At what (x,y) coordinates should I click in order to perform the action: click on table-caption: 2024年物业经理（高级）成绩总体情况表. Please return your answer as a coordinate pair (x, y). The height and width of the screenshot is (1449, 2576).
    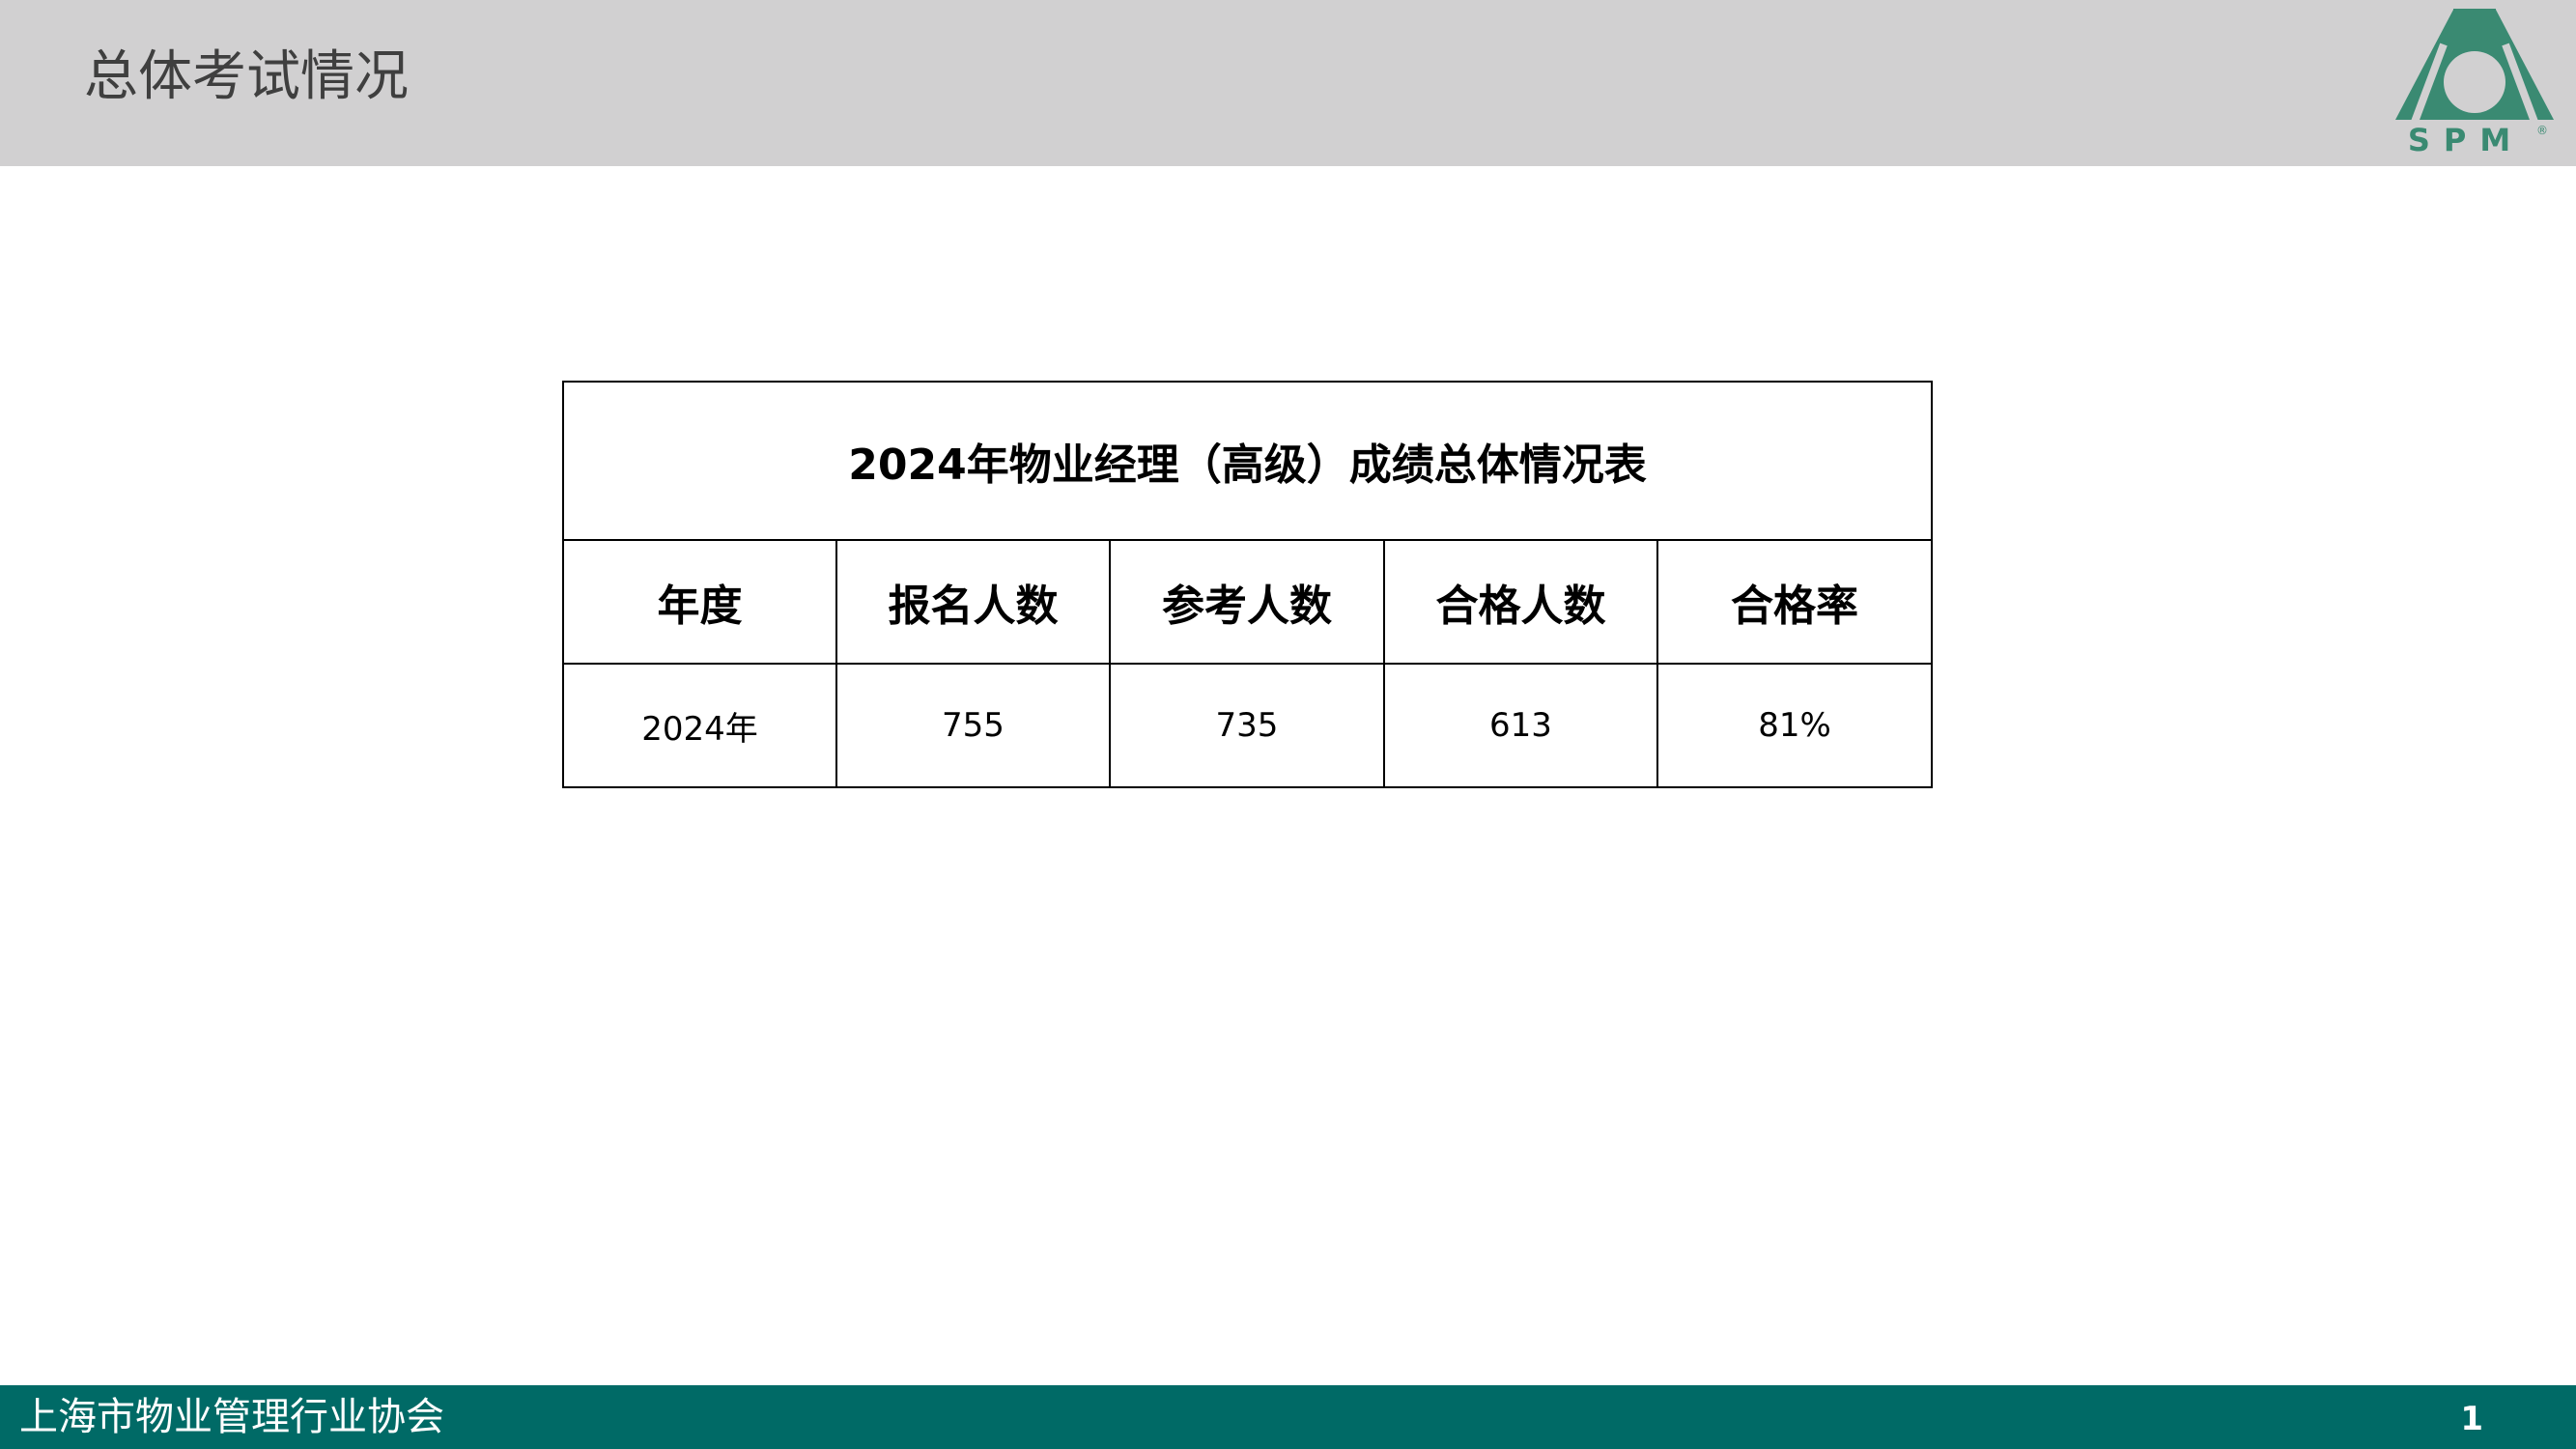
    Looking at the image, I should click on (1247, 461).